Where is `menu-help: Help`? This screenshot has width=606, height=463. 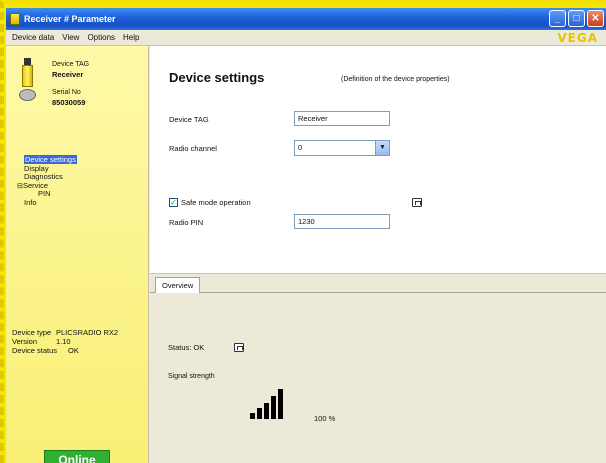
menu-help: Help is located at coordinates (131, 37).